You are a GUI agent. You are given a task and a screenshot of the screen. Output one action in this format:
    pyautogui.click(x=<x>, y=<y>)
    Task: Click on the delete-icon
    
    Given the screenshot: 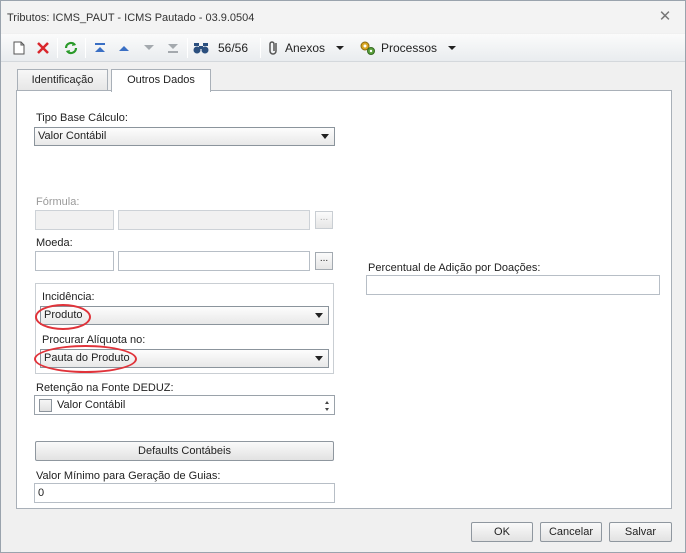 What is the action you would take?
    pyautogui.click(x=43, y=48)
    